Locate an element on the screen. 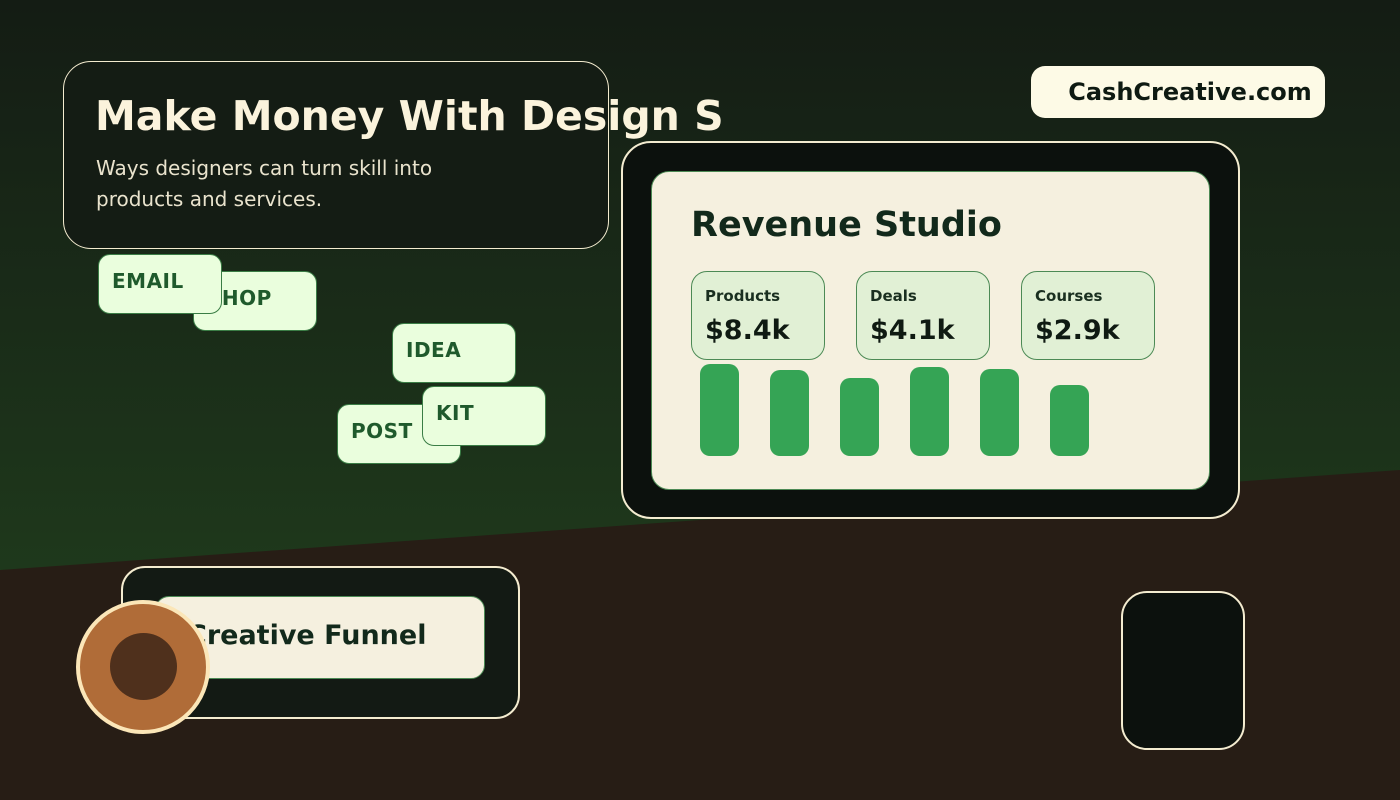  stat-value: $4.1k is located at coordinates (912, 330).